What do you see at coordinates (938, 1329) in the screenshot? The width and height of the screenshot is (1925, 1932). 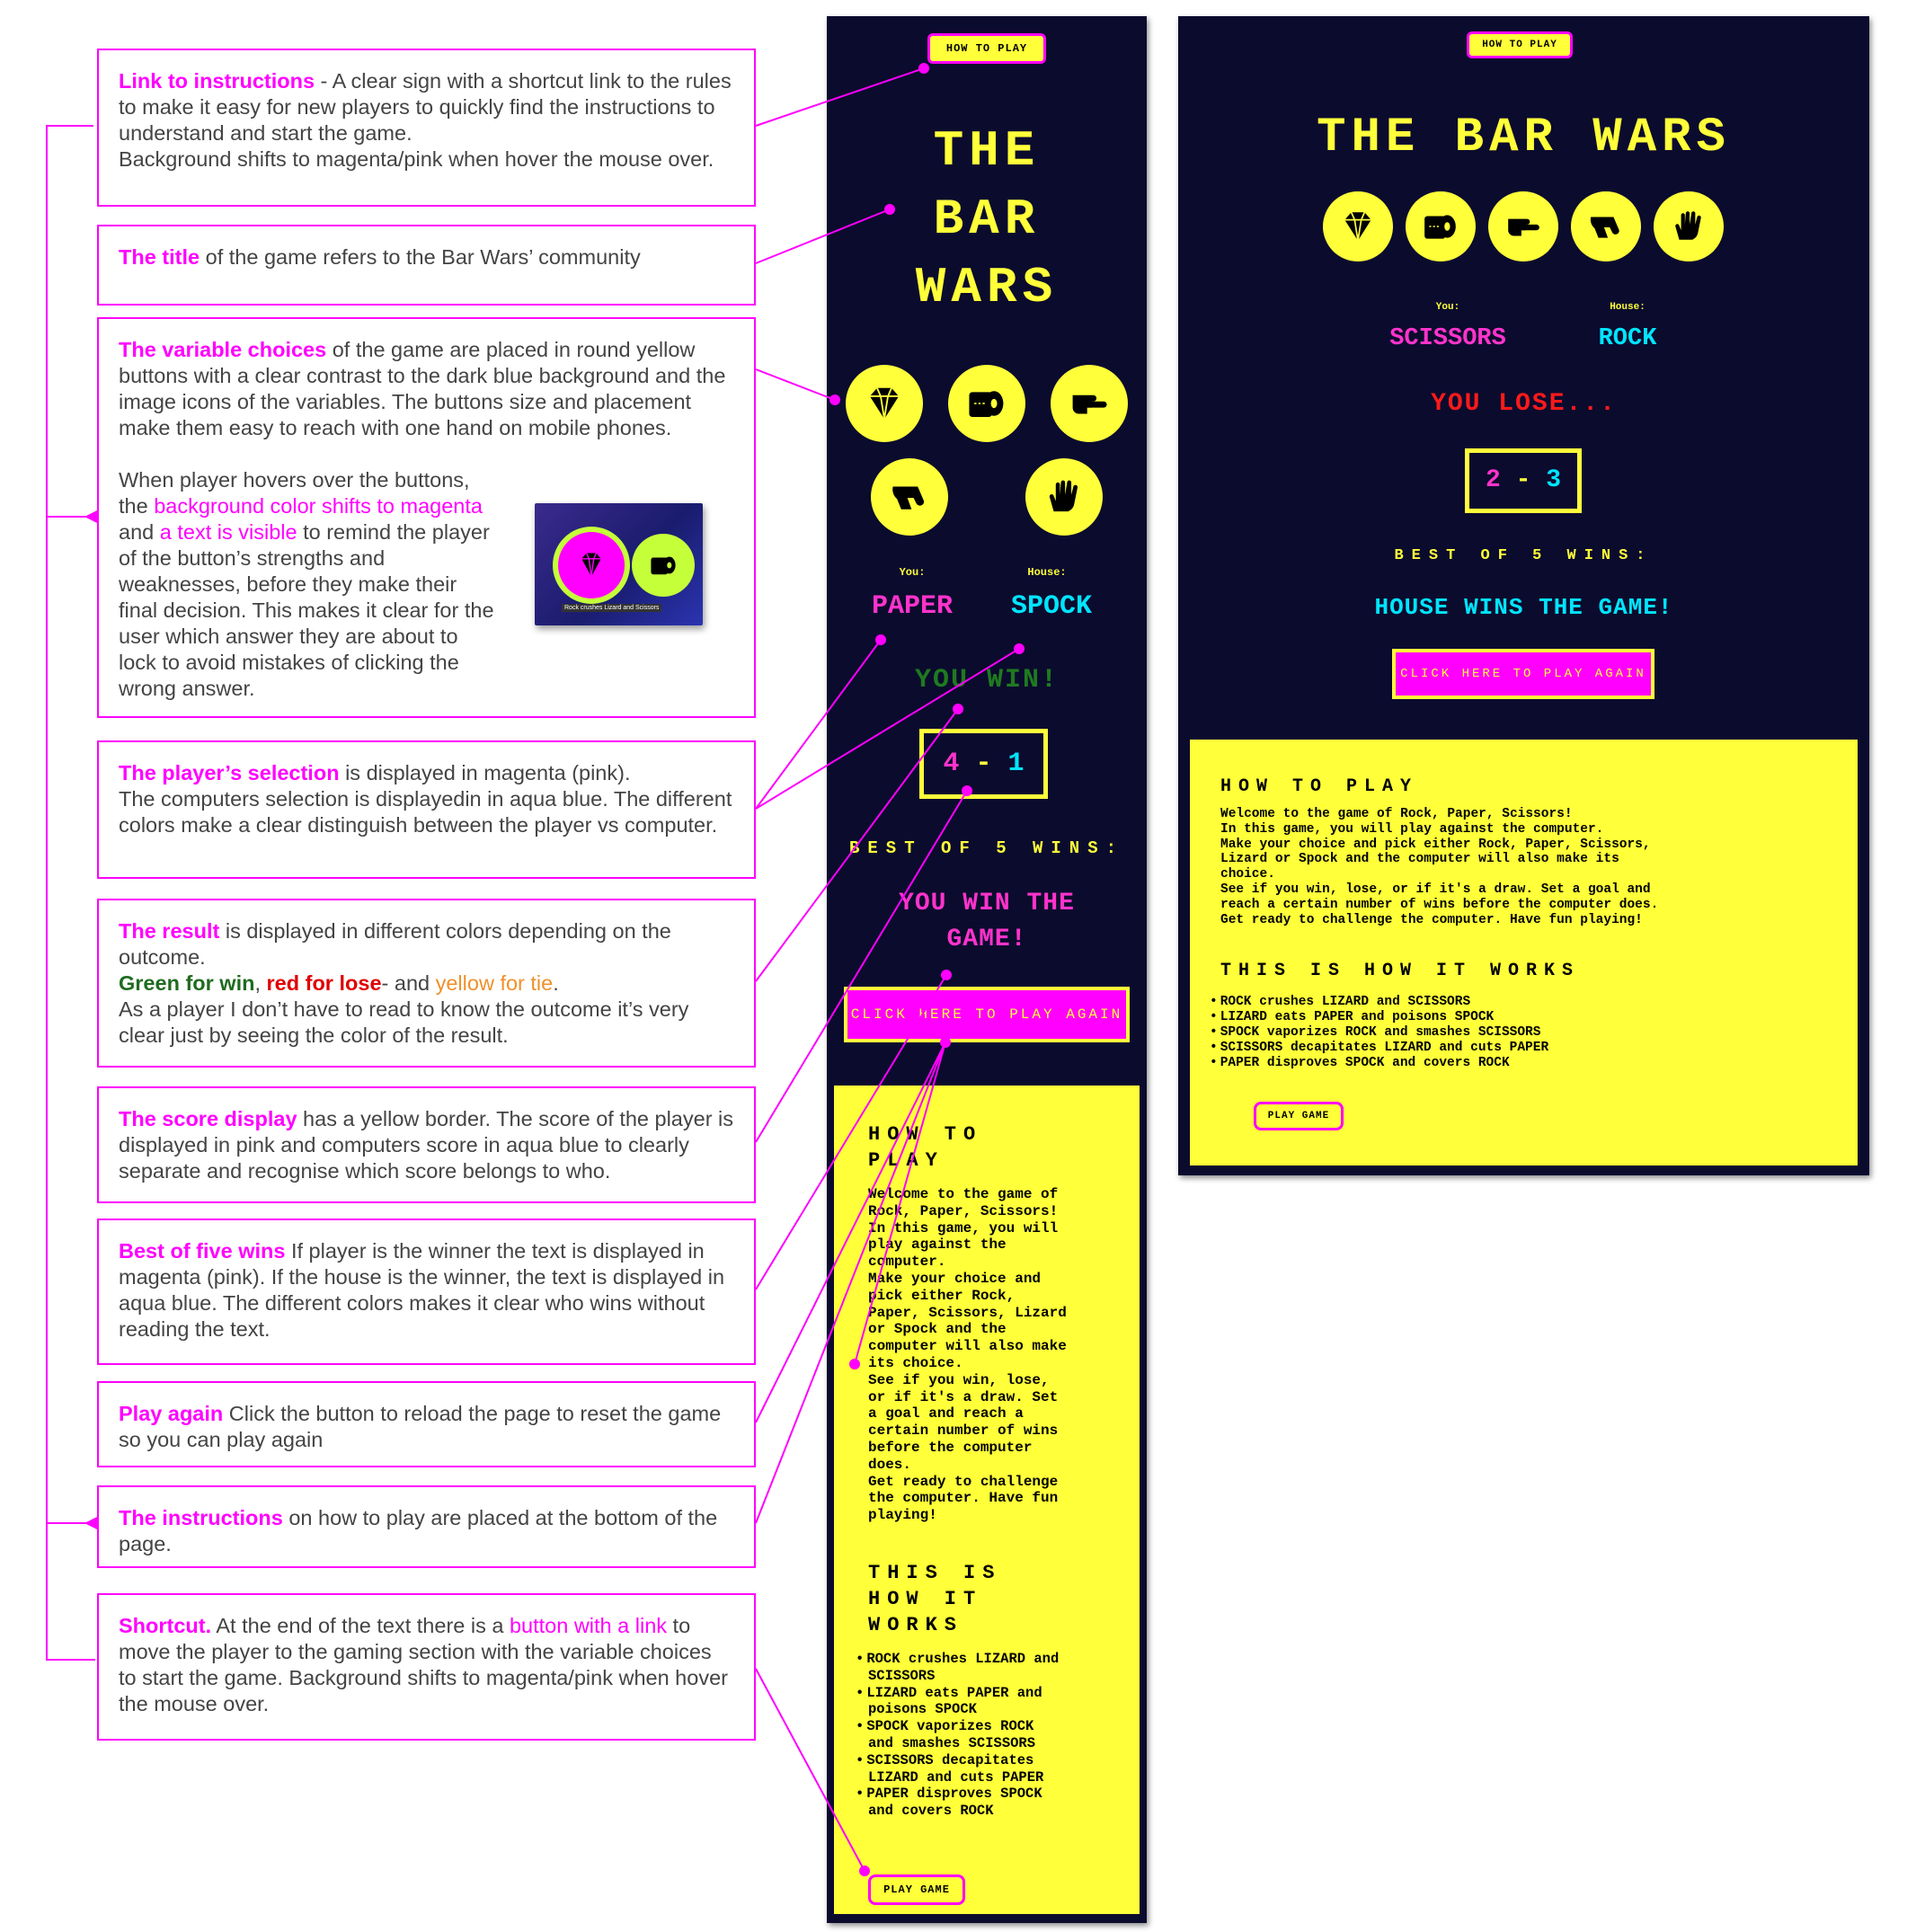 I see `how-to-play-line: or Spock and the` at bounding box center [938, 1329].